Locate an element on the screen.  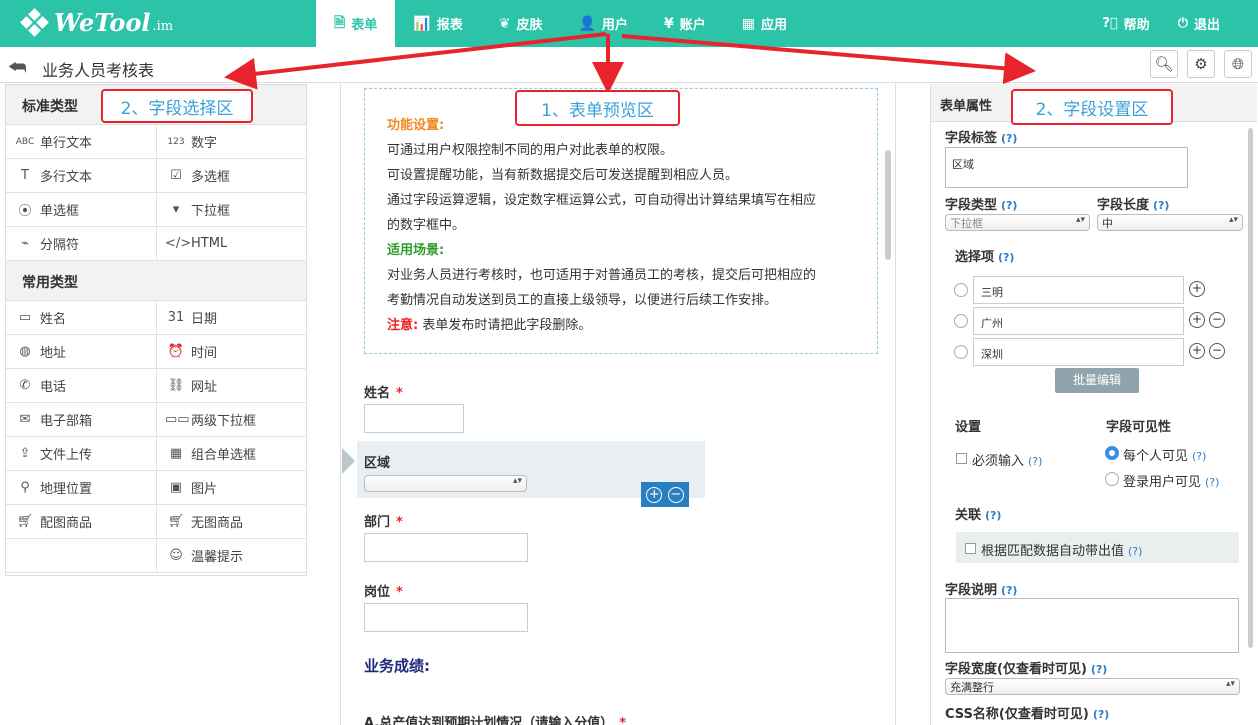
arrow-to-field-settings is located at coordinates (828, 59).